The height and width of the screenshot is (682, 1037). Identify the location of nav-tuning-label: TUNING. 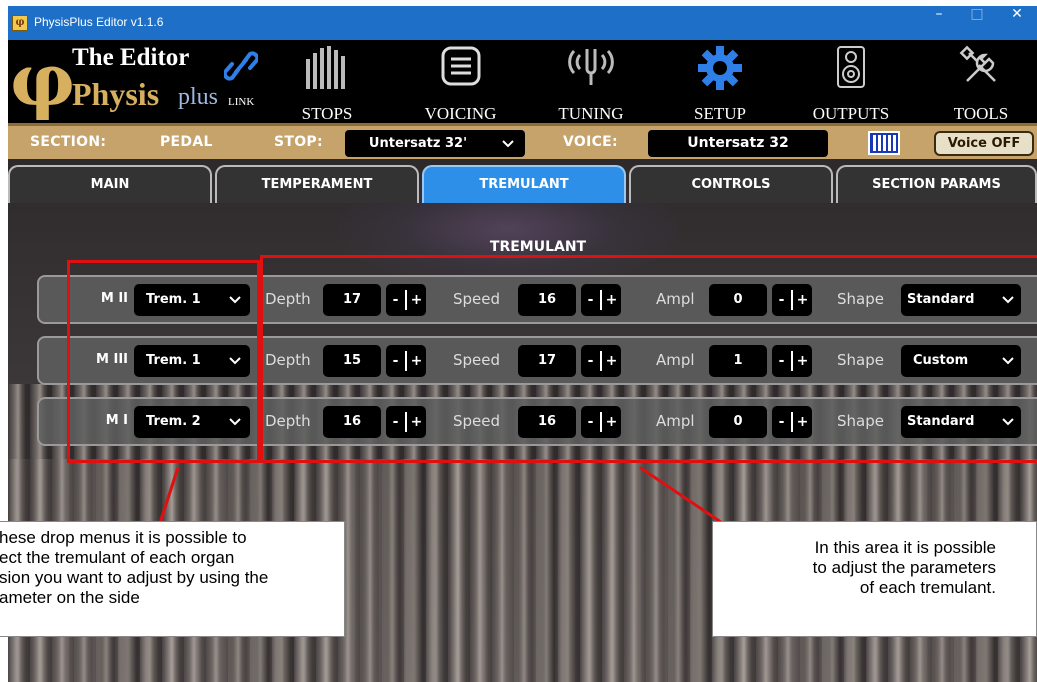
(591, 113).